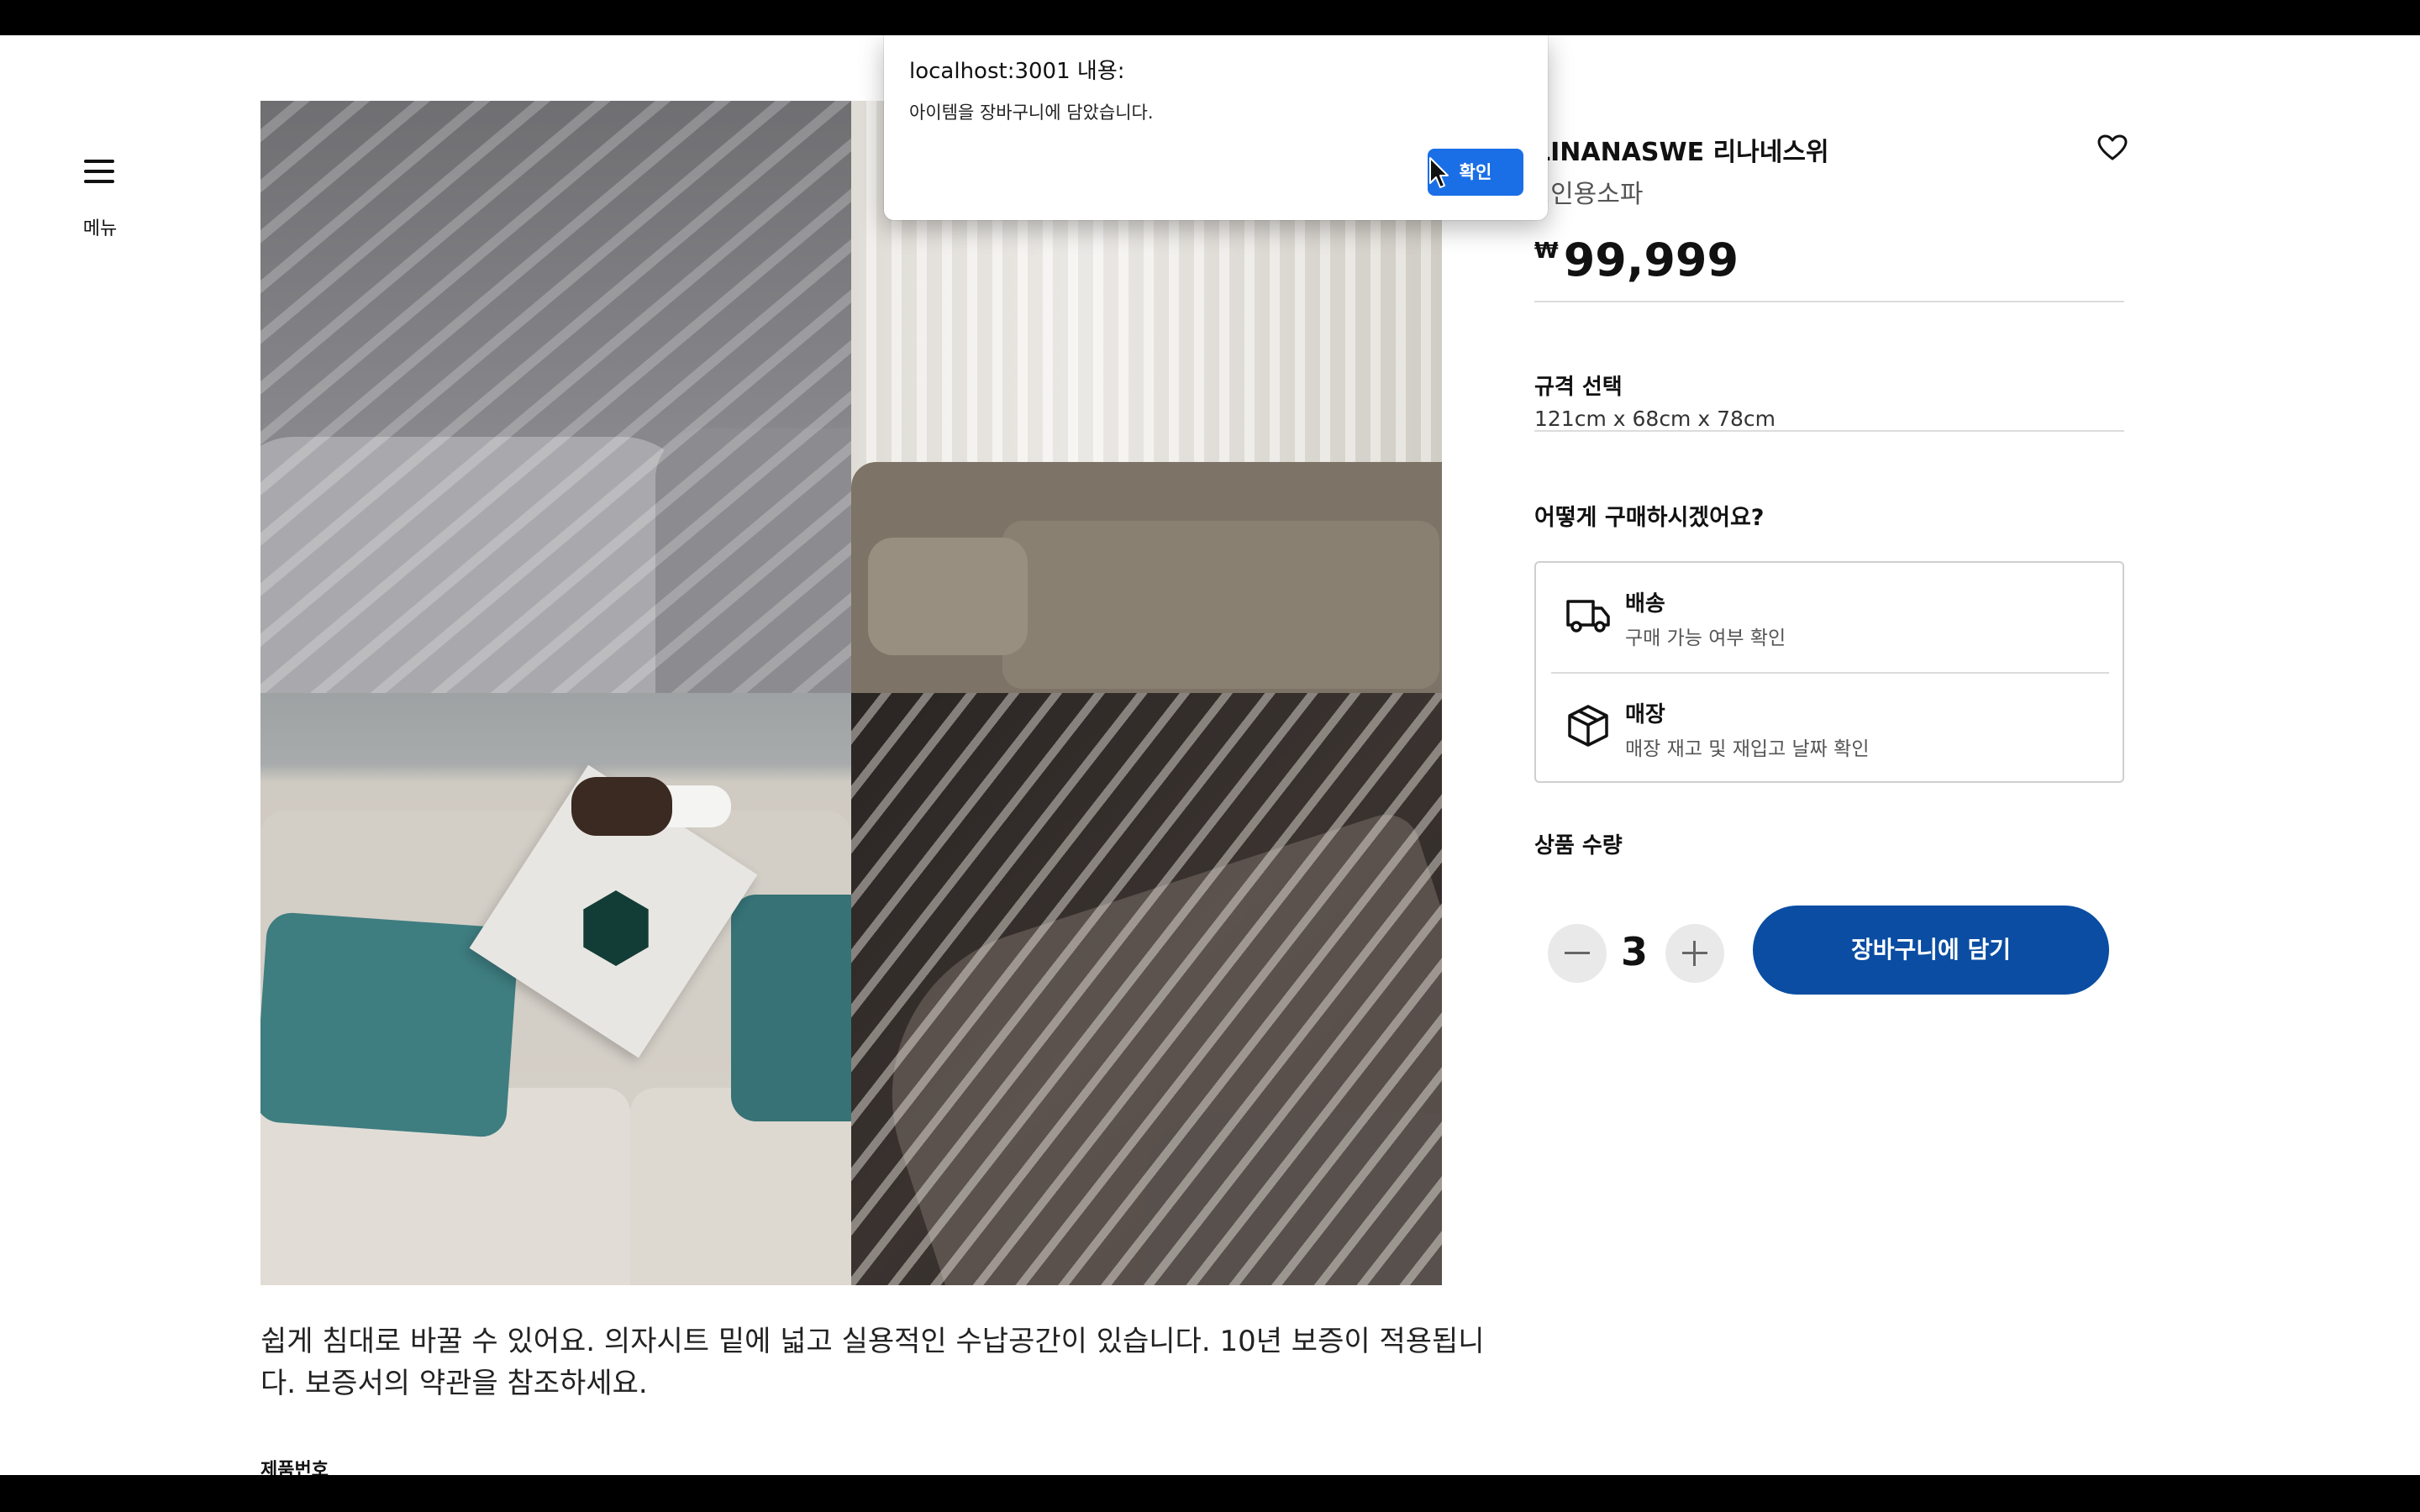  What do you see at coordinates (2112, 147) in the screenshot?
I see `heart-icon` at bounding box center [2112, 147].